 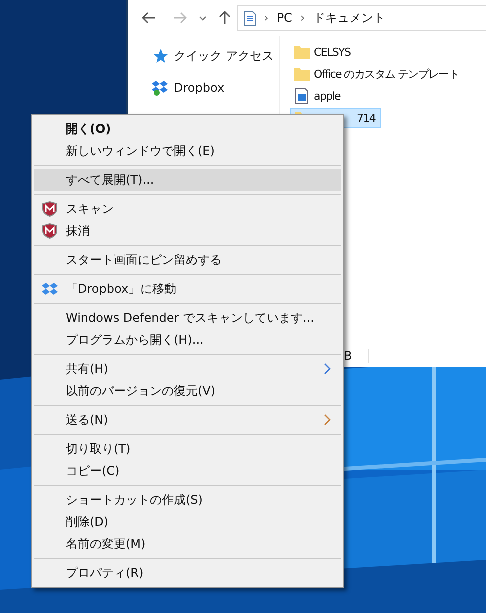 I want to click on star-icon, so click(x=160, y=56).